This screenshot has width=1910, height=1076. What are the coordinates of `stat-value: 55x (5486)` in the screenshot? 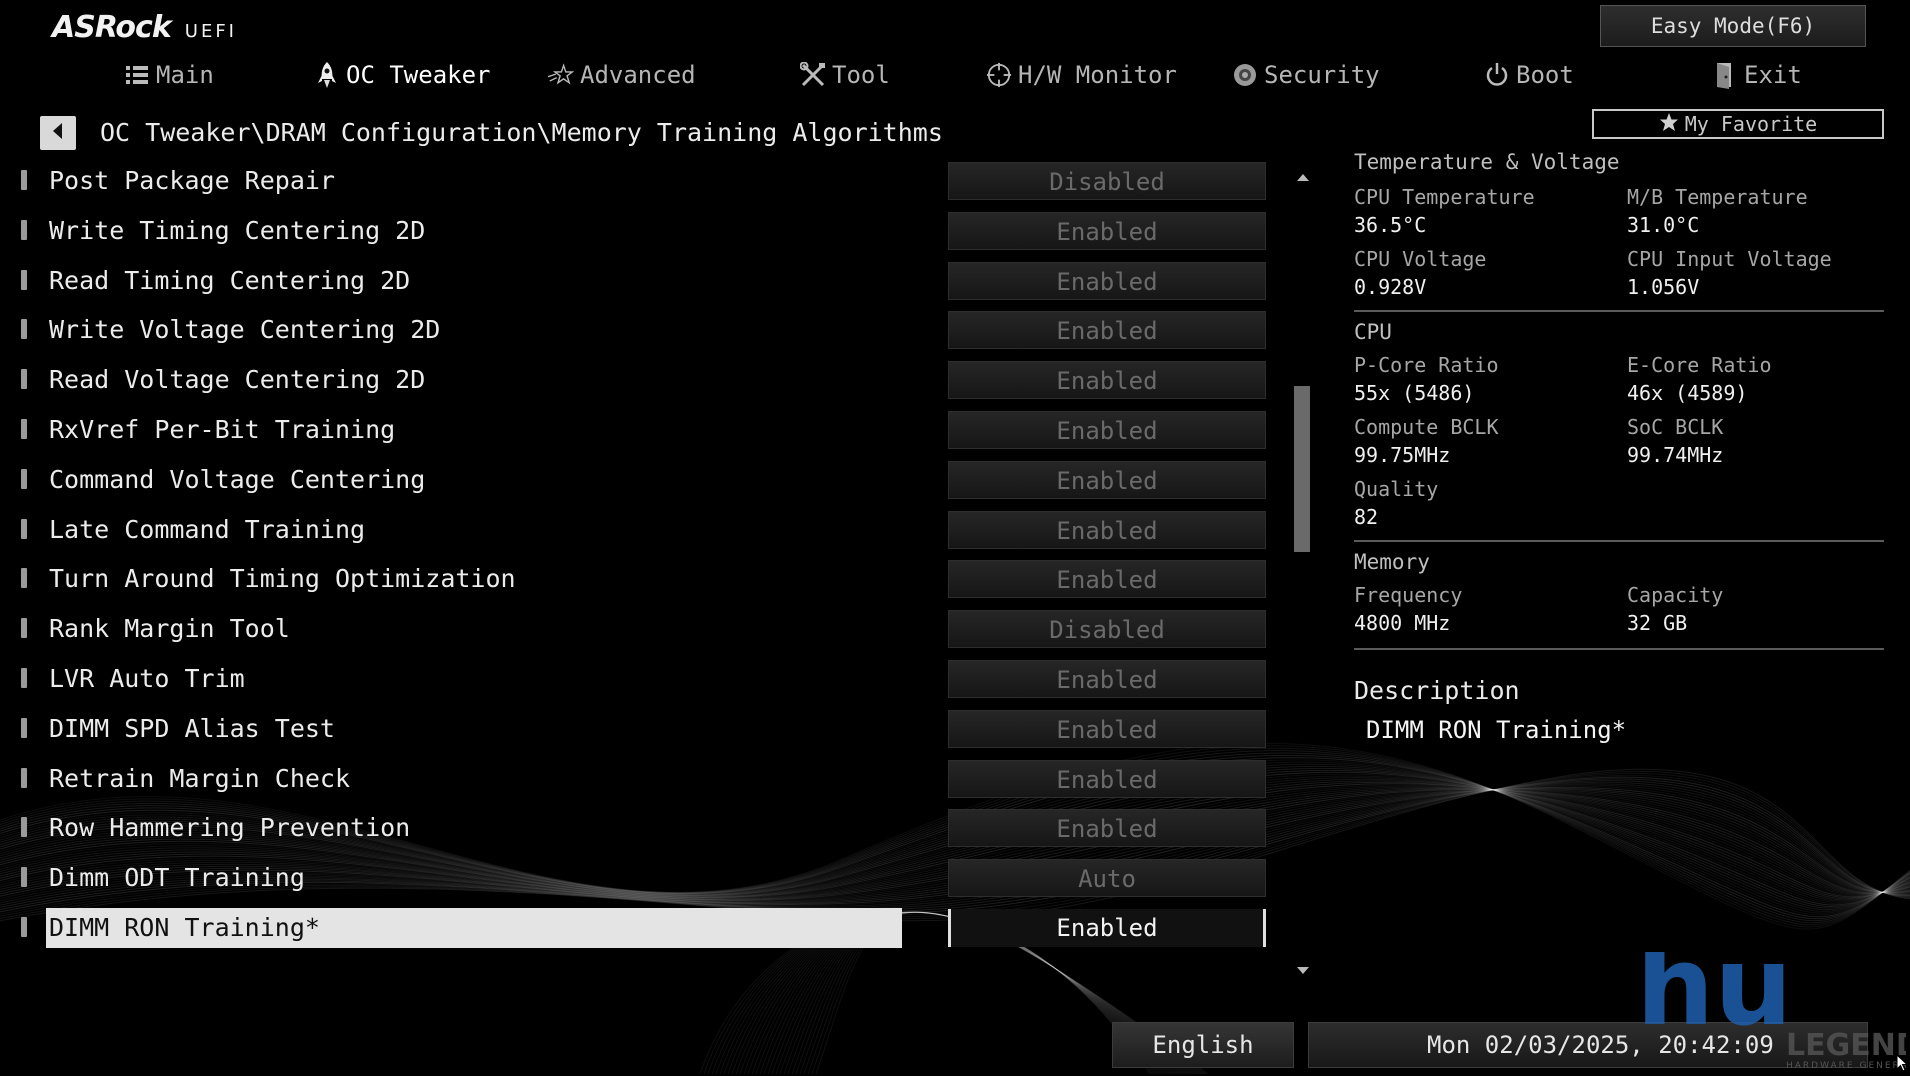 It's located at (1414, 393).